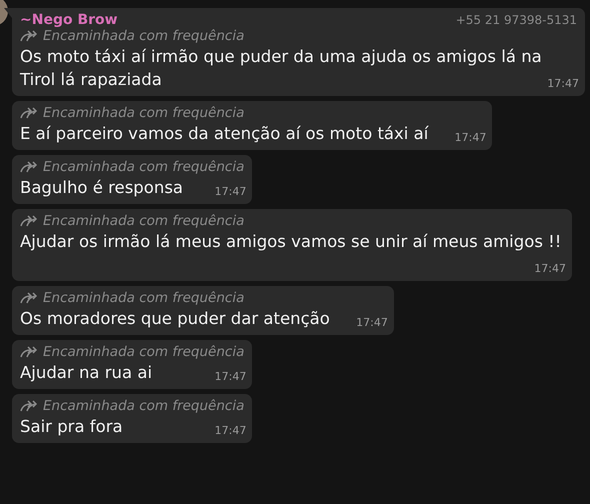  Describe the element at coordinates (281, 68) in the screenshot. I see `message-text: Os moto táxi aí irmão que puder da uma ajuda os amigos lá na Tirol lá rapaziada` at that location.